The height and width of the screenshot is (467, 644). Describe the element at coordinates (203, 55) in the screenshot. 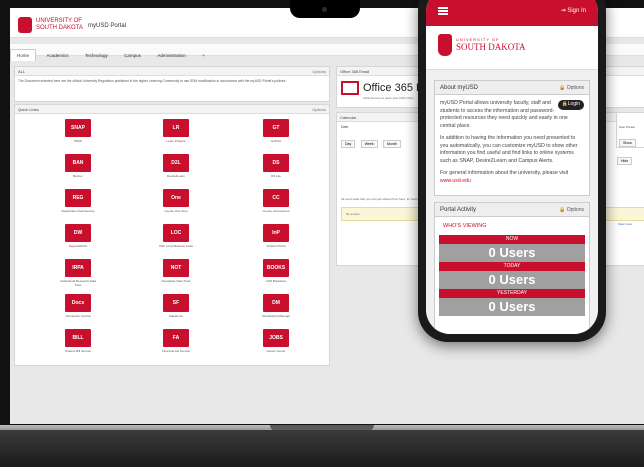

I see `add-tab-icon: +` at that location.